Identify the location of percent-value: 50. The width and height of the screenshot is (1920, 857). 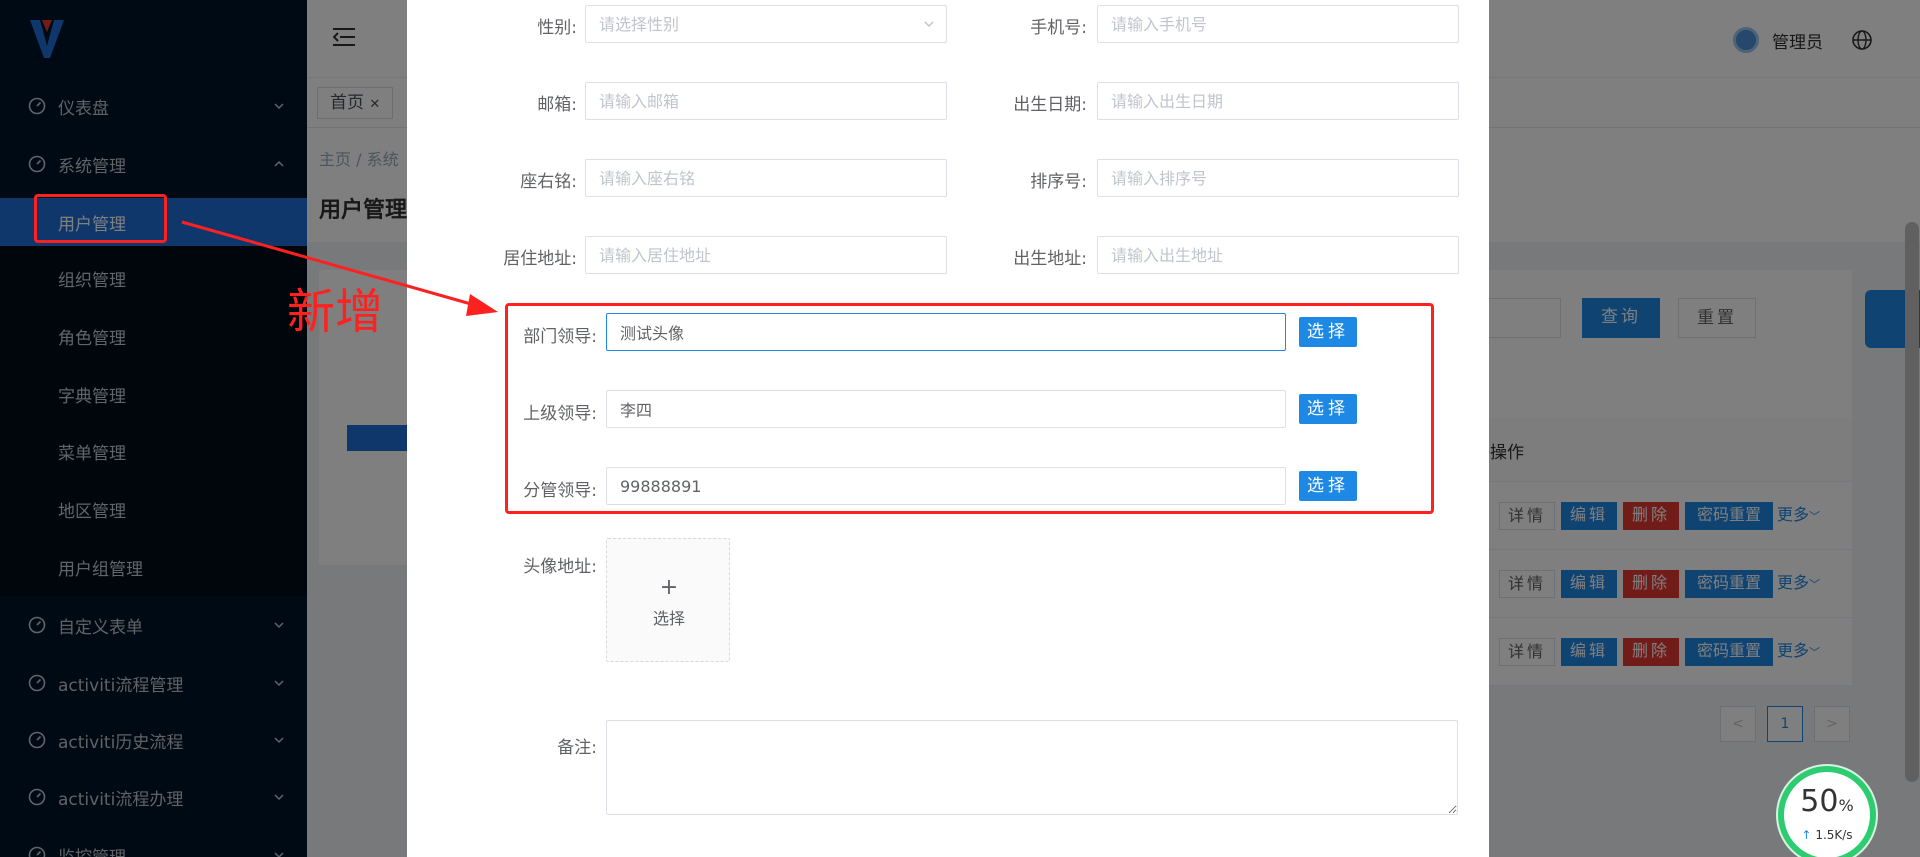
(1819, 801).